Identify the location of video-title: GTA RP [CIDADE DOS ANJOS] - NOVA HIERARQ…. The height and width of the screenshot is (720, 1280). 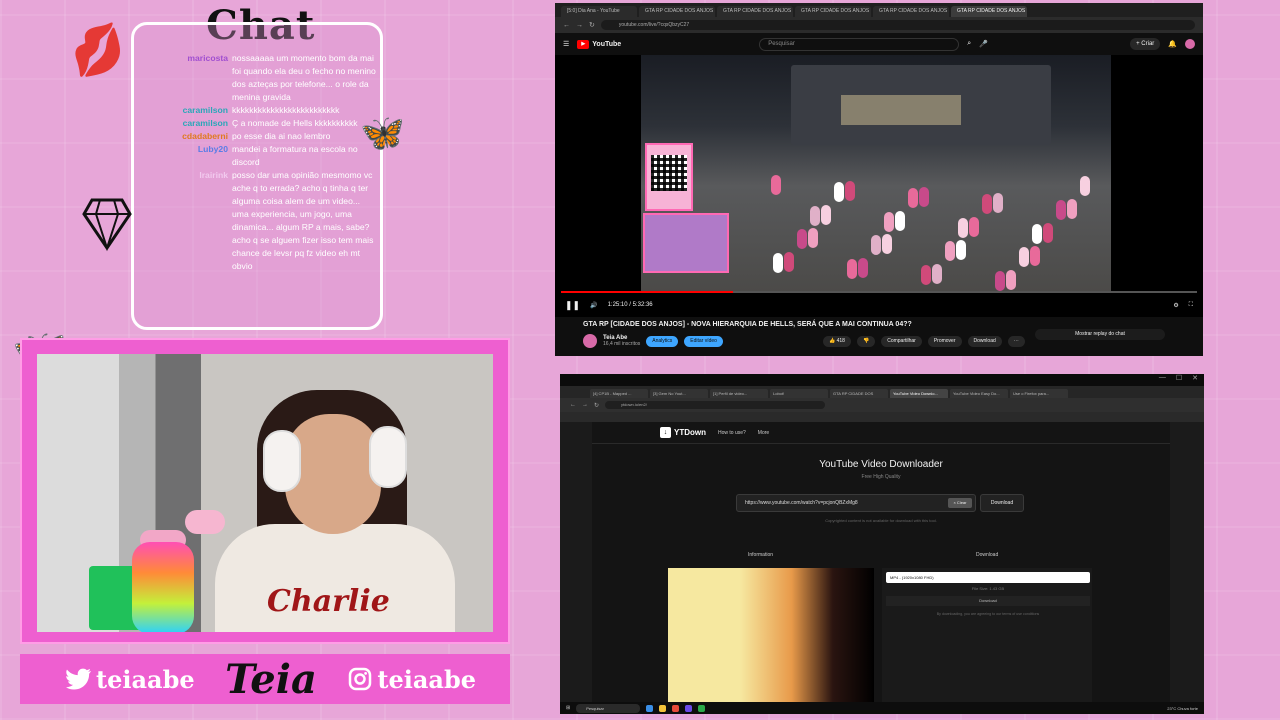
(747, 324).